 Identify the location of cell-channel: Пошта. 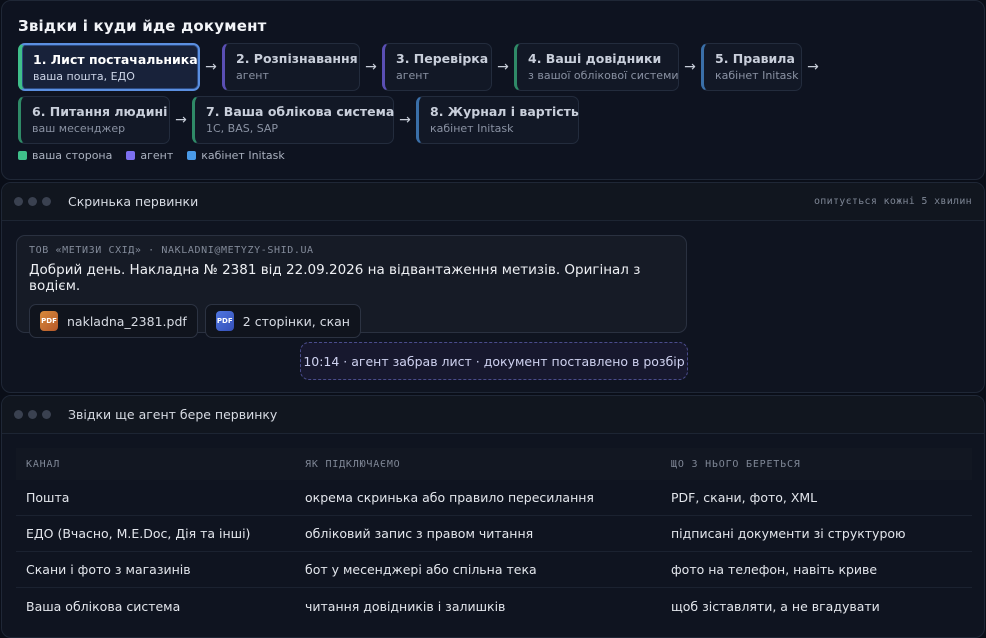
(48, 497).